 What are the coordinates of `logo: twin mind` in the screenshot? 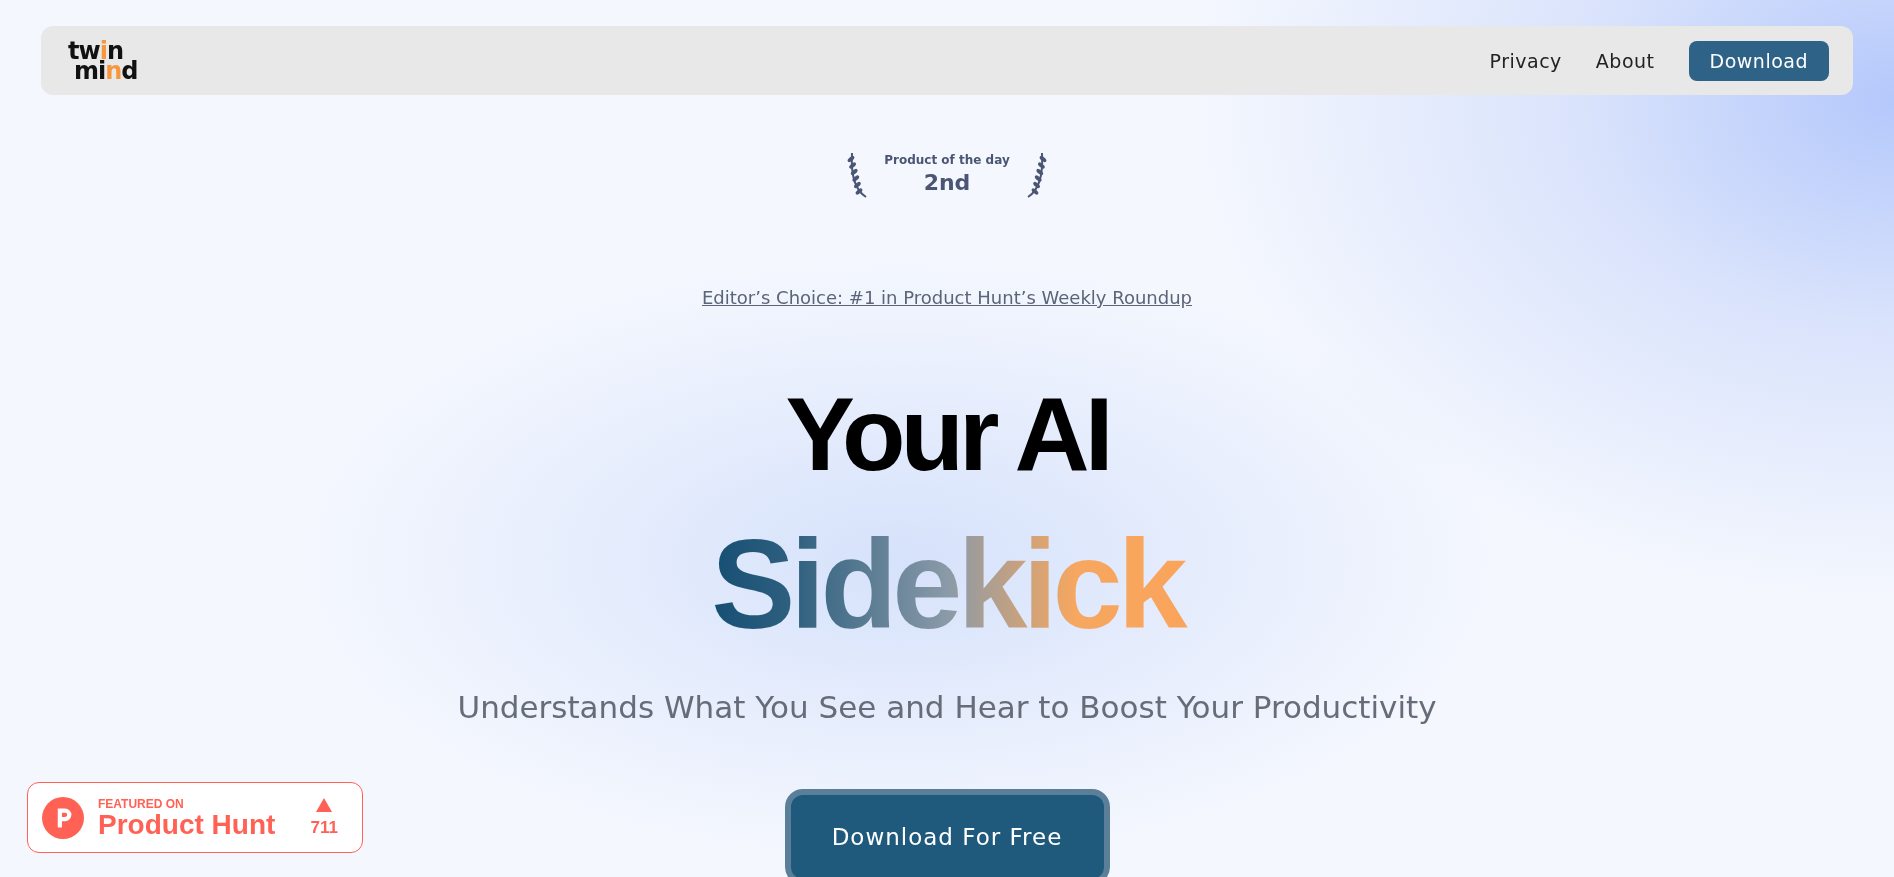 It's located at (103, 60).